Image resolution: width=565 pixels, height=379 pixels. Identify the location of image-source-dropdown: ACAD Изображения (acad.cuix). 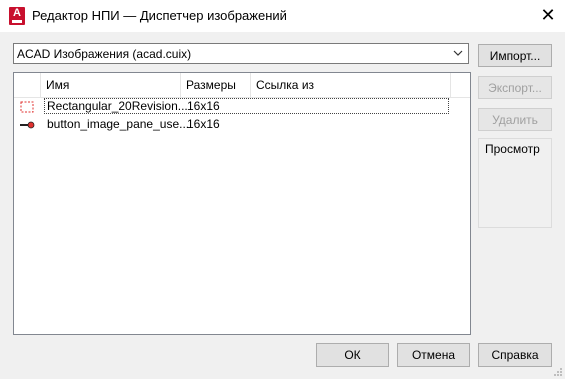
(241, 53).